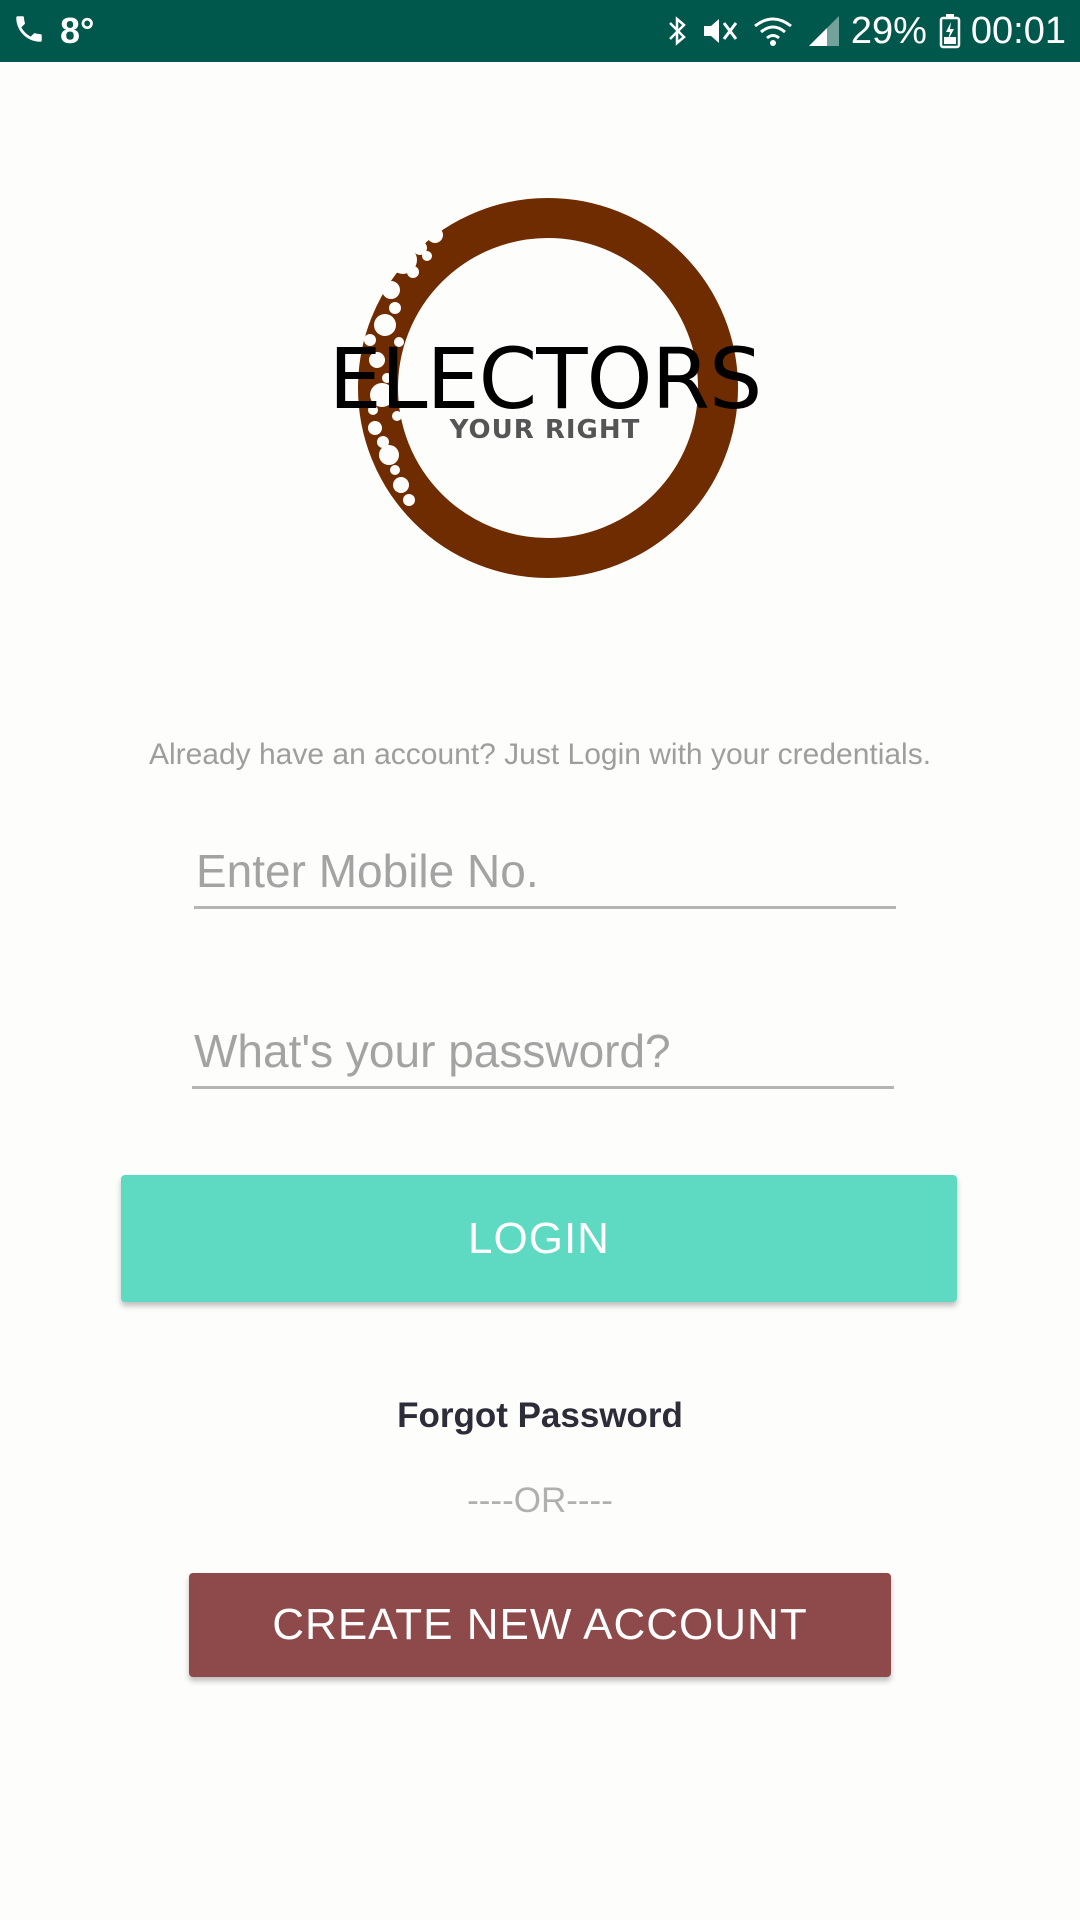 The image size is (1080, 1920). Describe the element at coordinates (29, 31) in the screenshot. I see `phone-icon` at that location.